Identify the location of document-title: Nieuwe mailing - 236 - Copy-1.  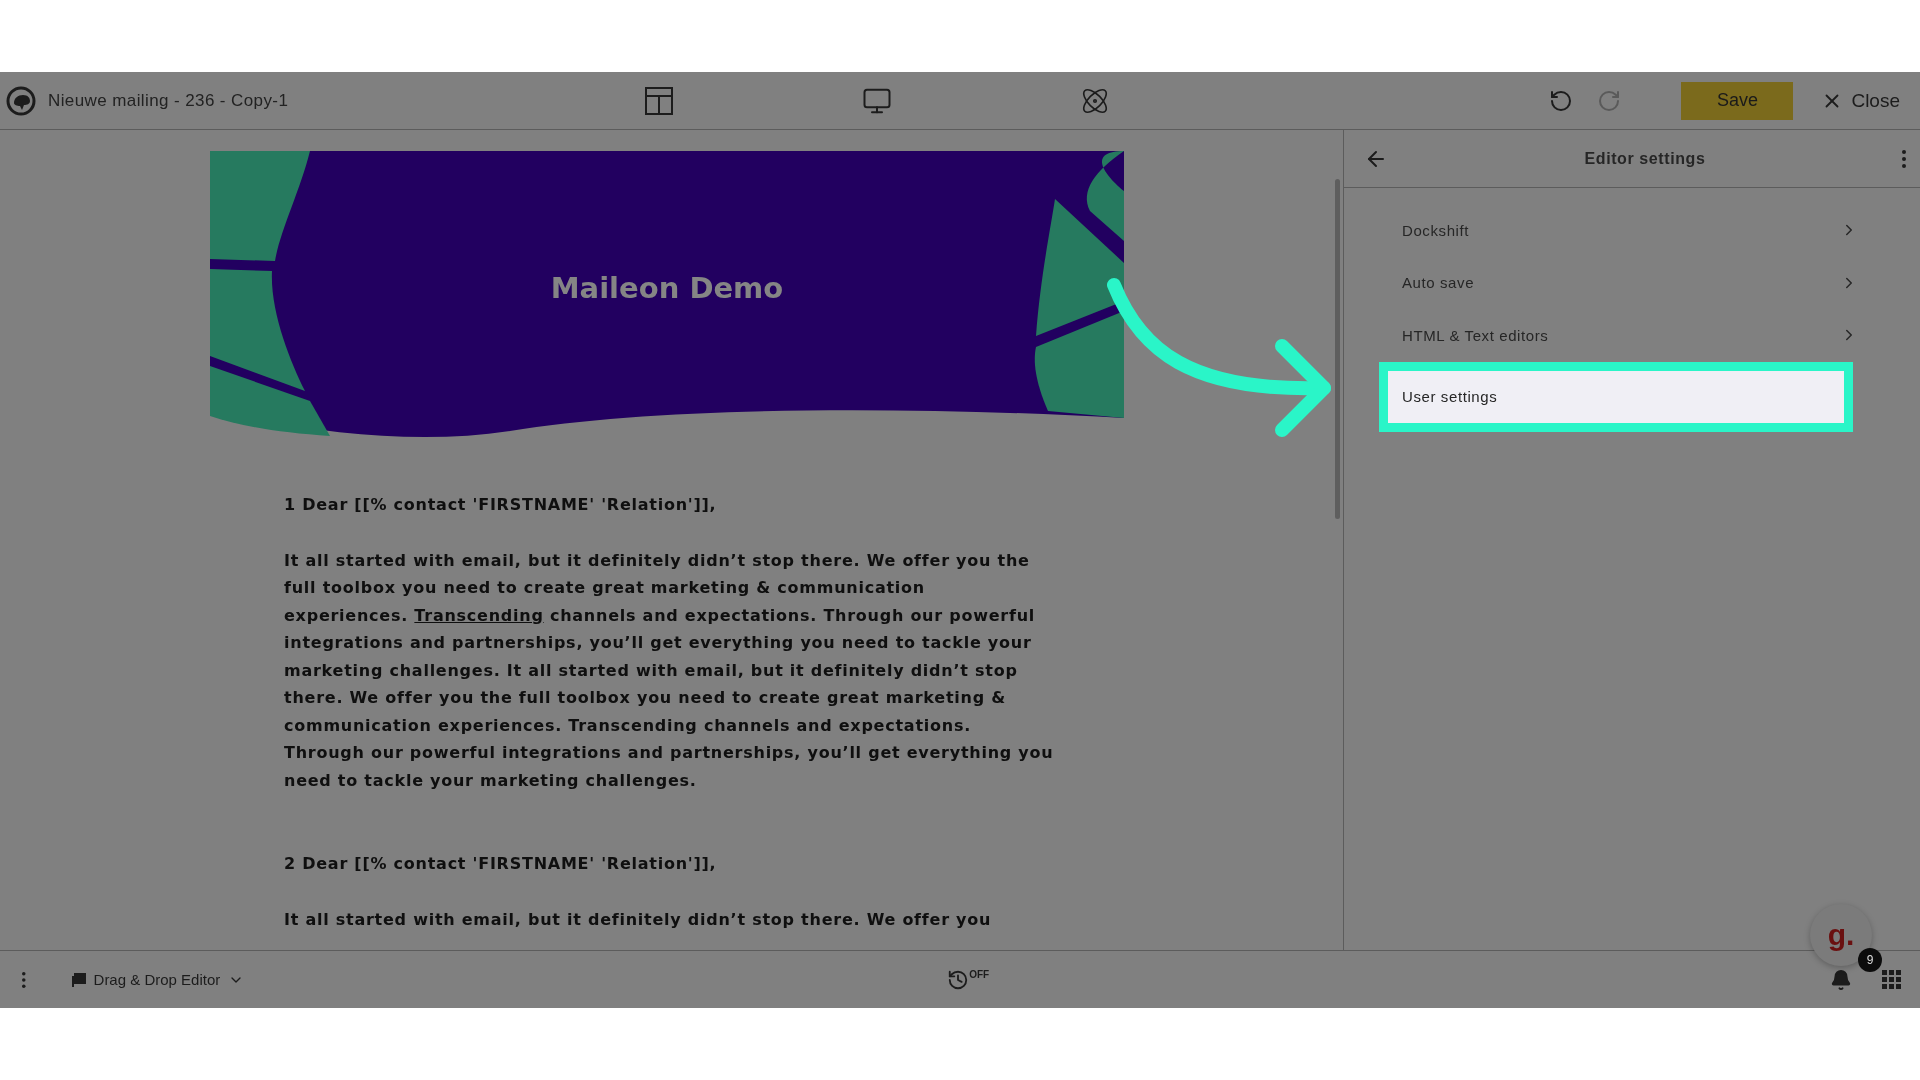
(168, 100).